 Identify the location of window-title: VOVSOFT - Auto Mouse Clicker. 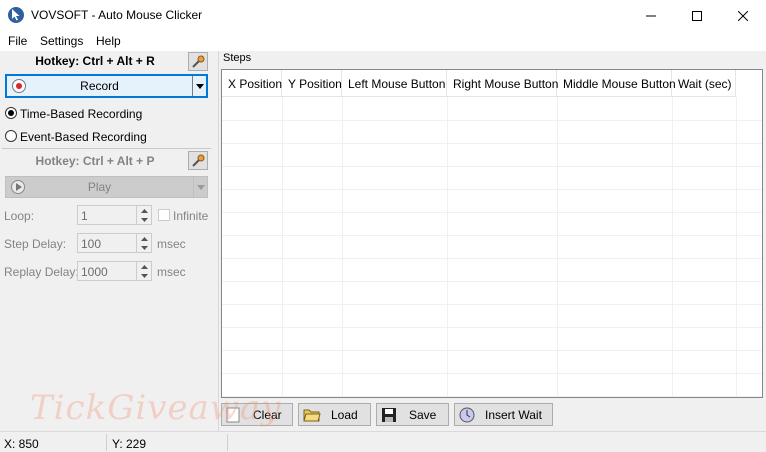
(117, 15).